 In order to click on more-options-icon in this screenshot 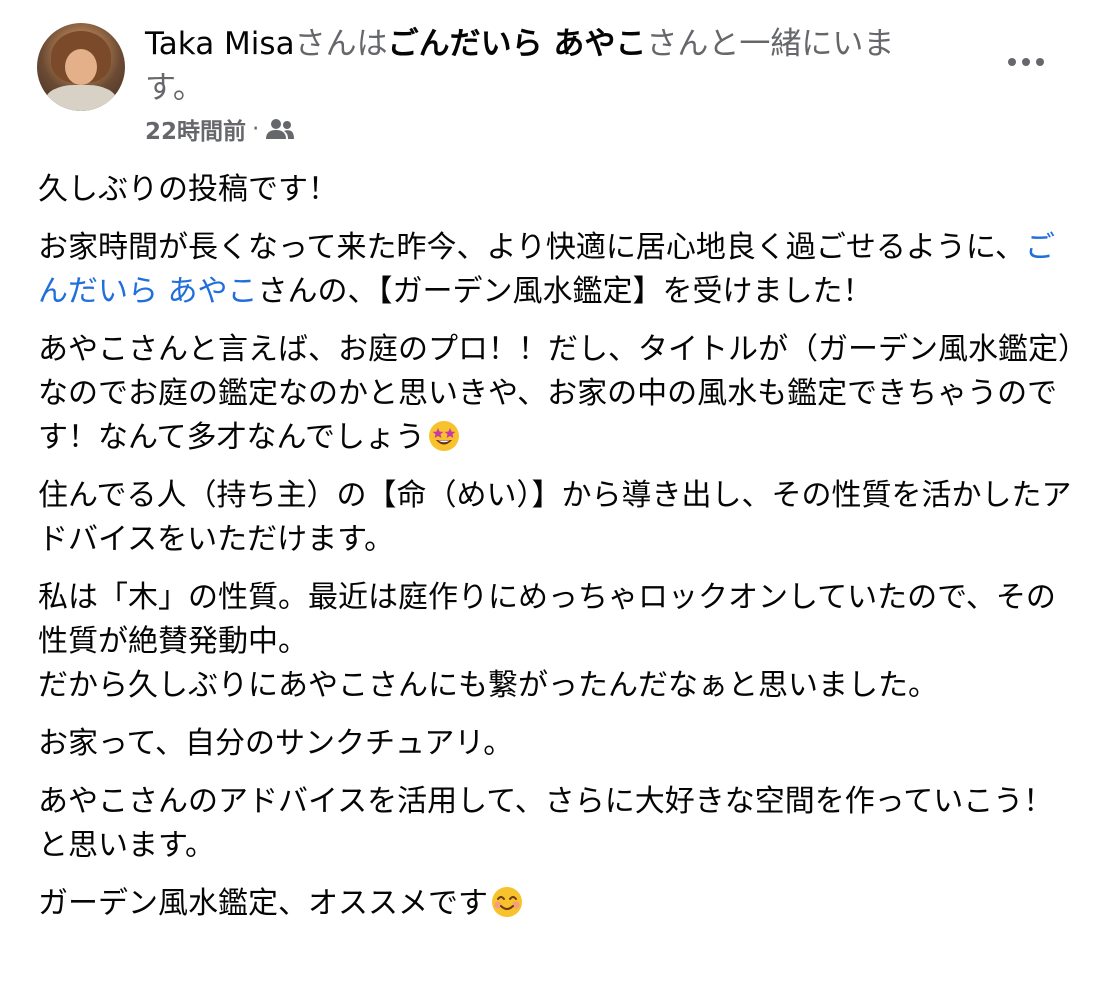, I will do `click(1012, 62)`.